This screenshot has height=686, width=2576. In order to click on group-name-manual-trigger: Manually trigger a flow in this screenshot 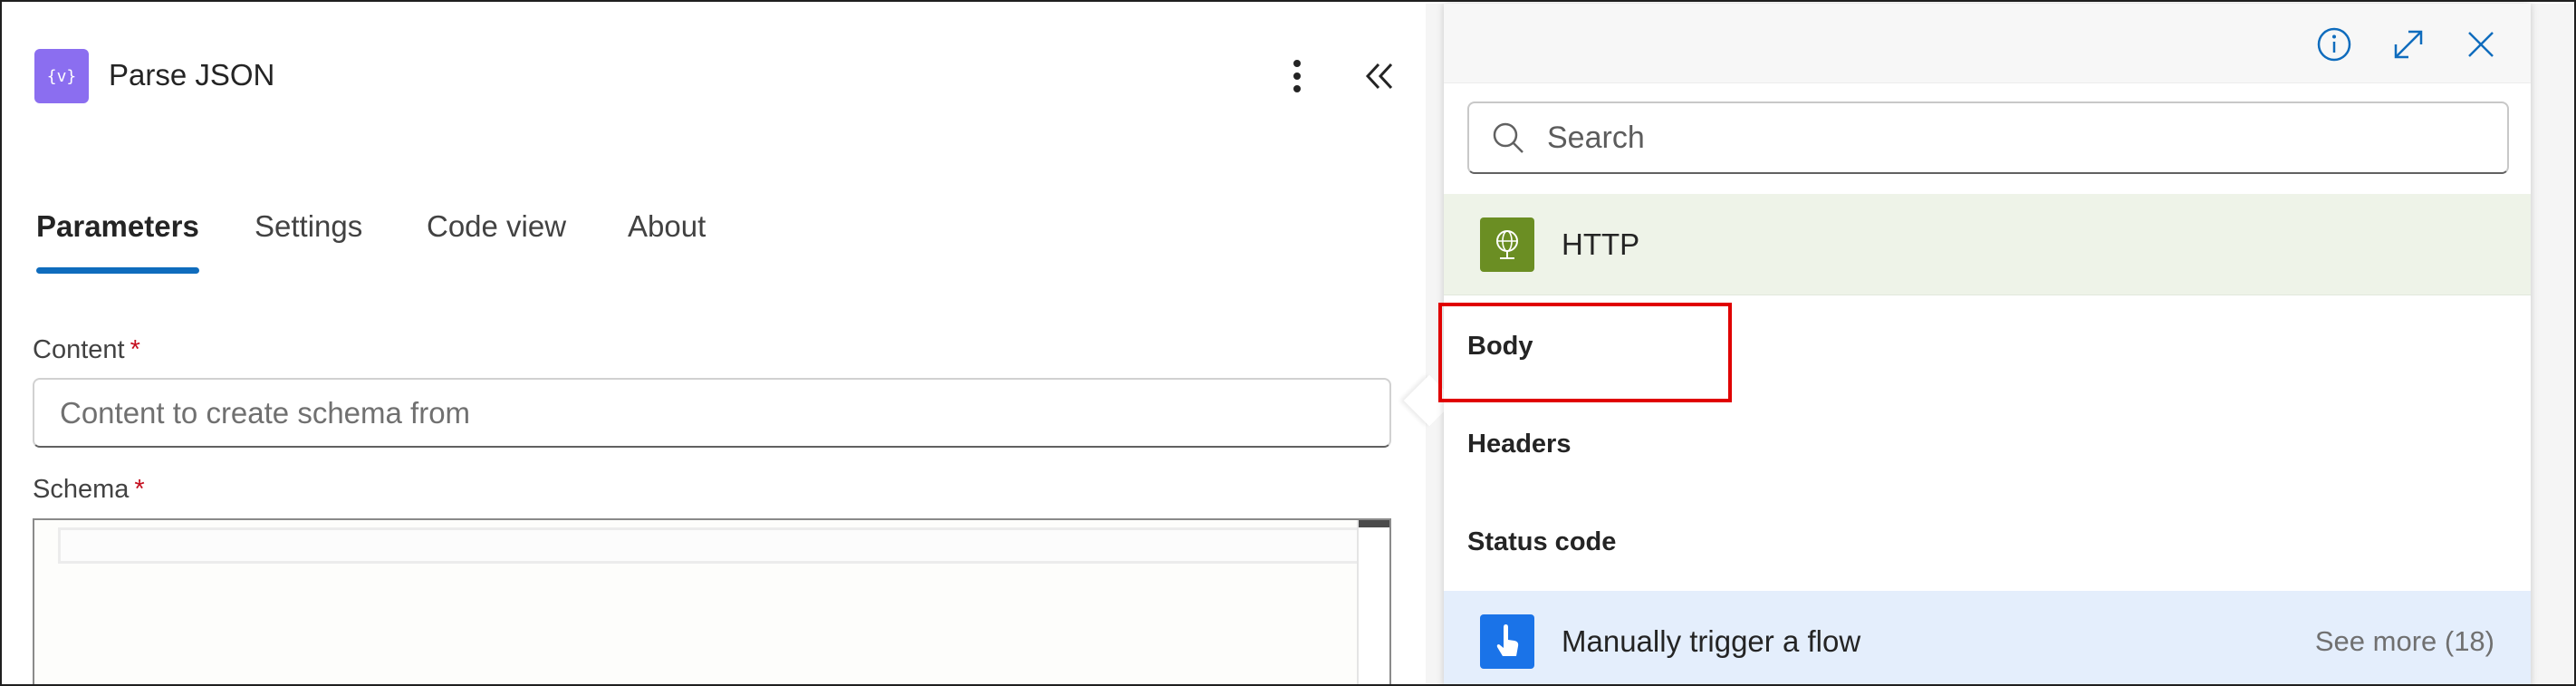, I will do `click(1711, 641)`.